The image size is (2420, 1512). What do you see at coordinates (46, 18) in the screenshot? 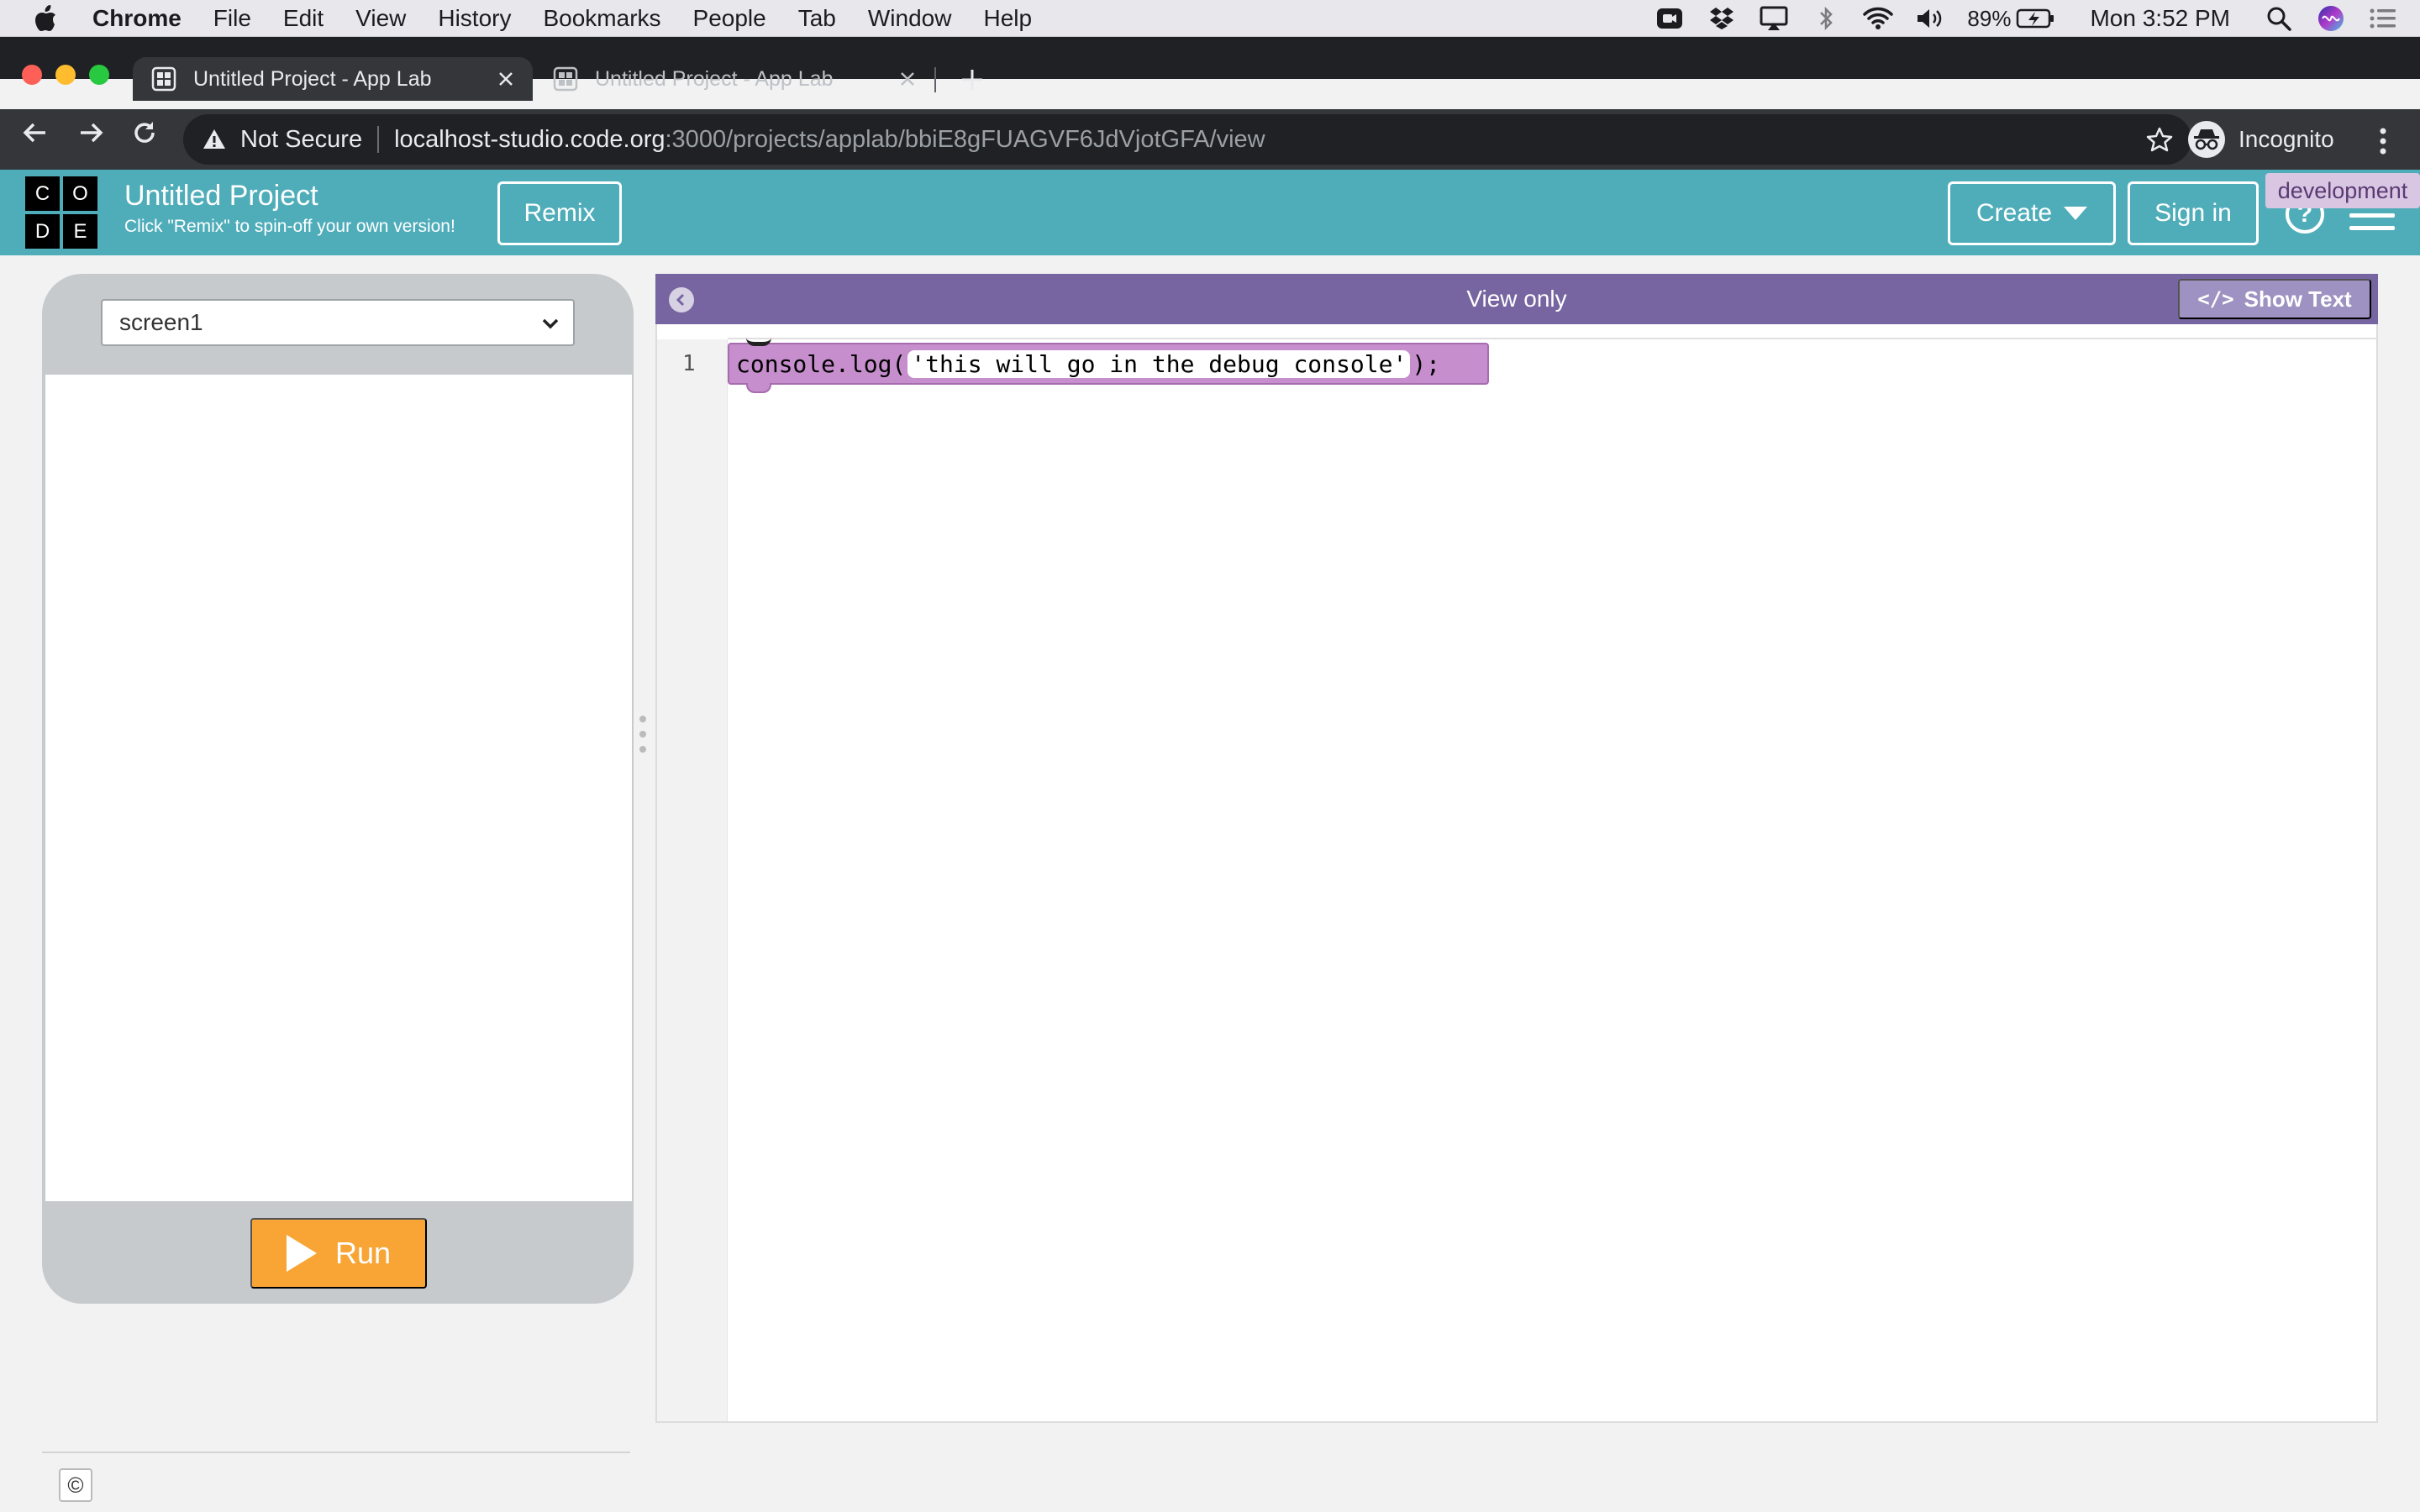
I see `apple-menu-icon` at bounding box center [46, 18].